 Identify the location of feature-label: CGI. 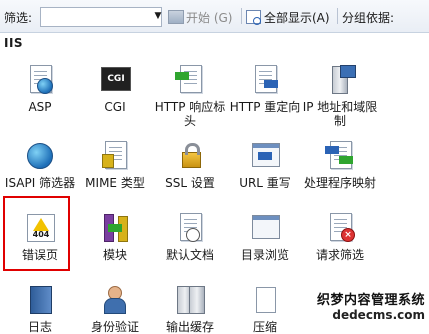
(115, 107).